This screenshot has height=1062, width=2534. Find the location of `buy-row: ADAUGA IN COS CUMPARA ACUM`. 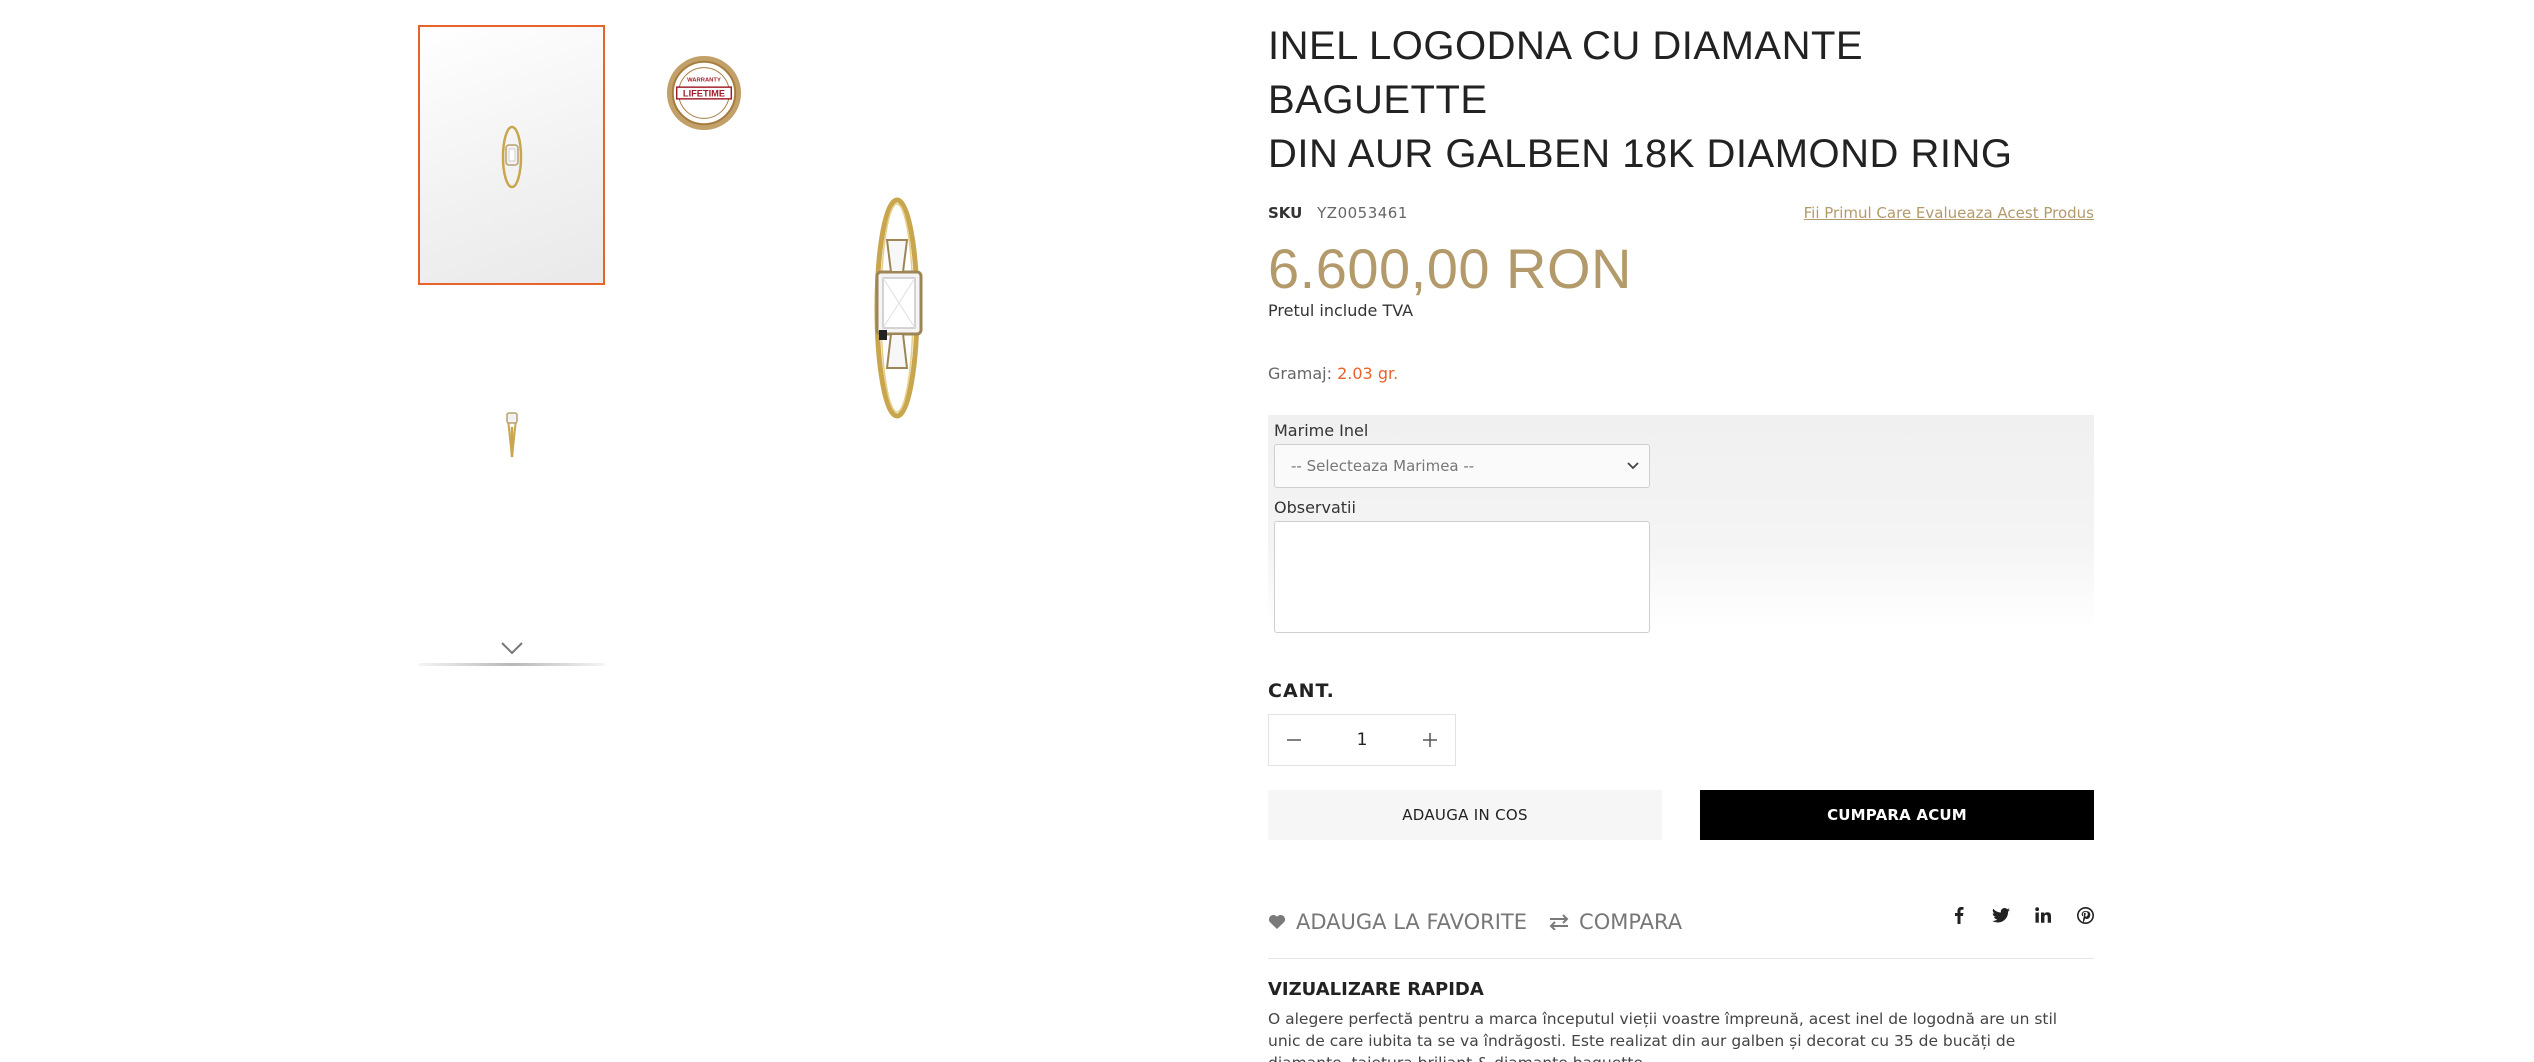

buy-row: ADAUGA IN COS CUMPARA ACUM is located at coordinates (1681, 815).